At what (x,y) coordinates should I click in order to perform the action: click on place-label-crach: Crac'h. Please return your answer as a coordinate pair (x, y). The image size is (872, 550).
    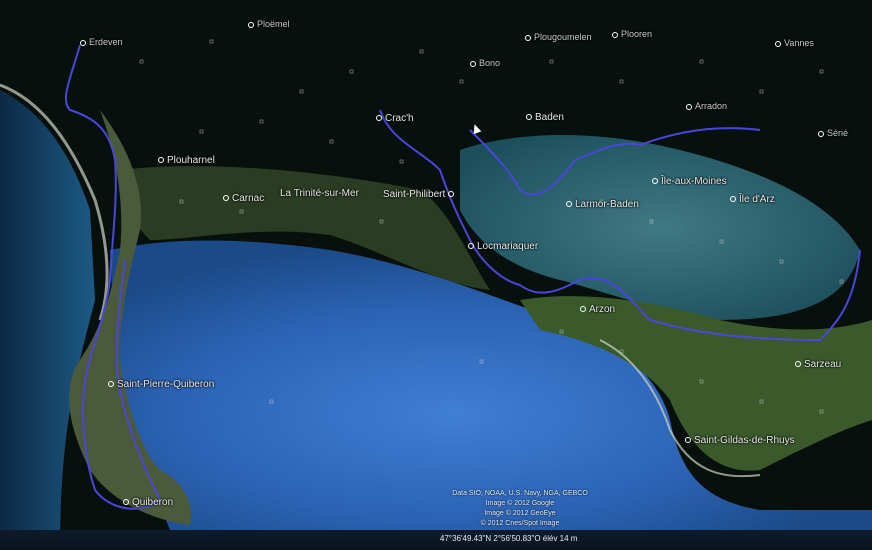
    Looking at the image, I should click on (395, 118).